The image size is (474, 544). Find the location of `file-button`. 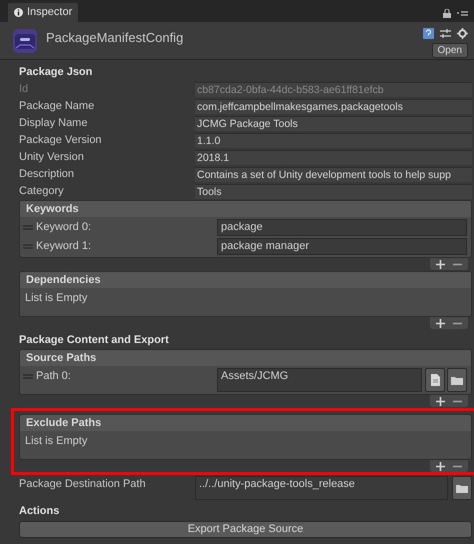

file-button is located at coordinates (435, 380).